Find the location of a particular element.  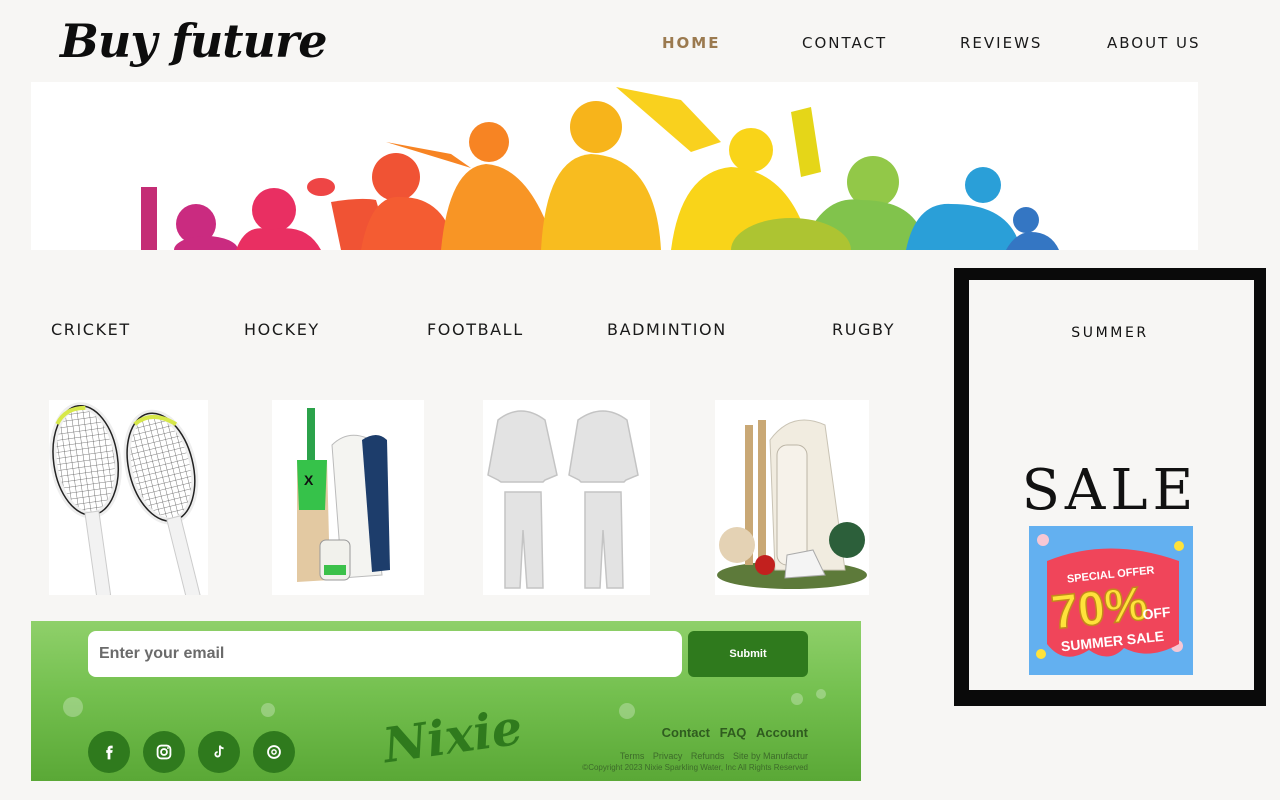

tiktok-icon is located at coordinates (219, 752).